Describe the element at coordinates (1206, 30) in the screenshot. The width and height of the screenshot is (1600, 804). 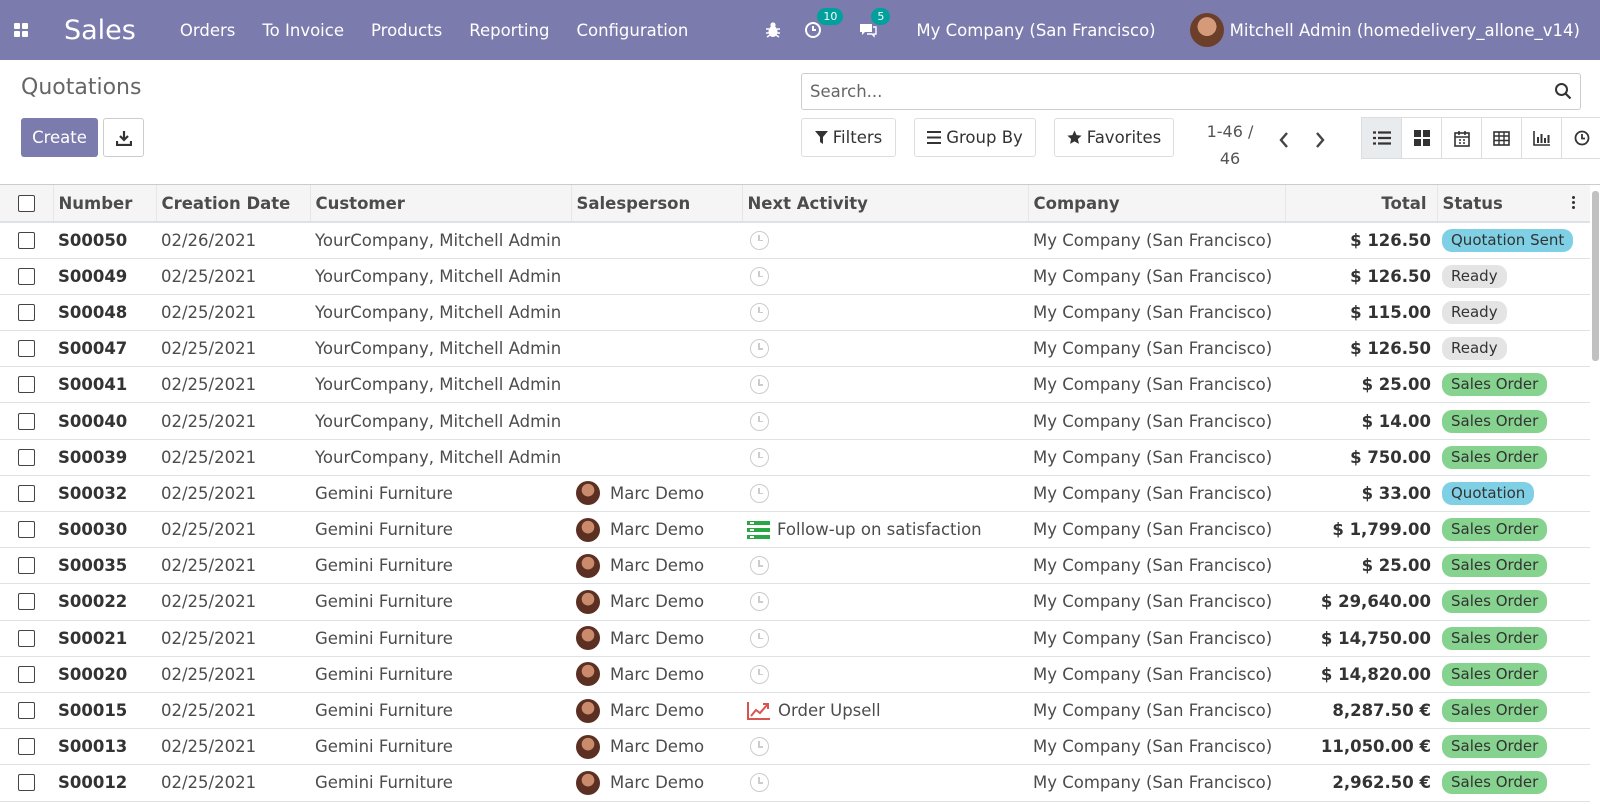
I see `user-avatar` at that location.